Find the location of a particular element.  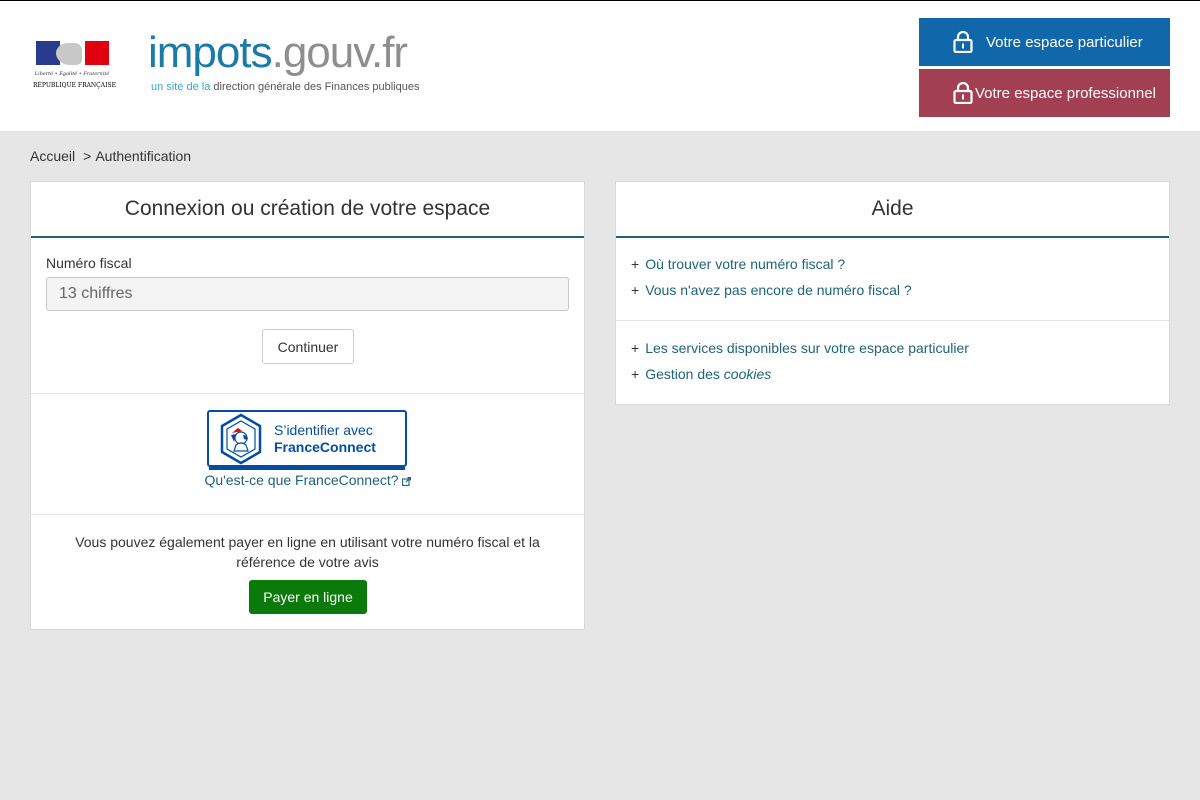

tagline-a: un site de la is located at coordinates (181, 87).